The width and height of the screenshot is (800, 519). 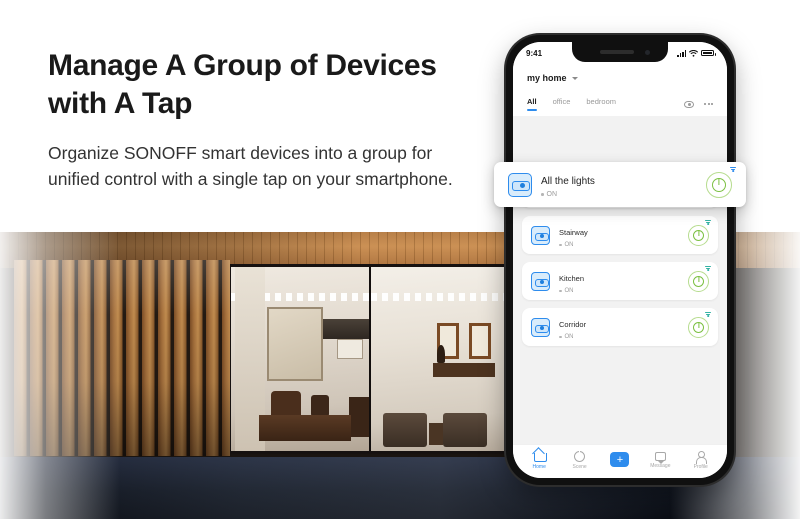 What do you see at coordinates (568, 181) in the screenshot?
I see `group-name: All the lights` at bounding box center [568, 181].